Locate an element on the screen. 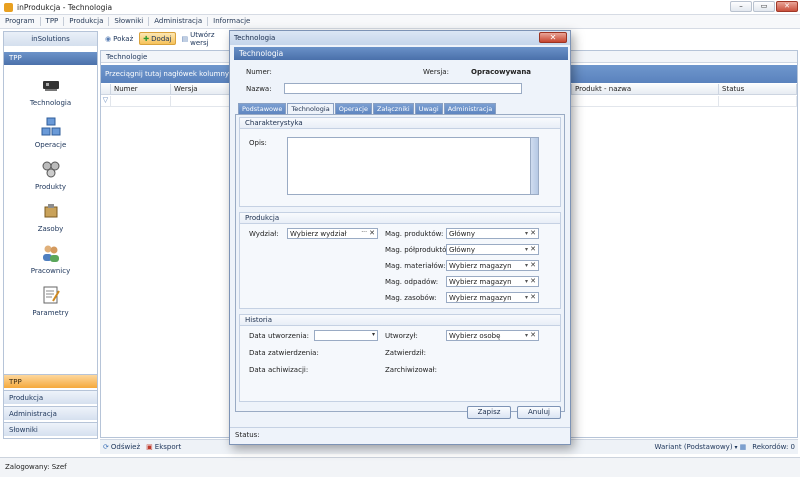 This screenshot has height=477, width=800. group-tpp: TPP is located at coordinates (50, 381).